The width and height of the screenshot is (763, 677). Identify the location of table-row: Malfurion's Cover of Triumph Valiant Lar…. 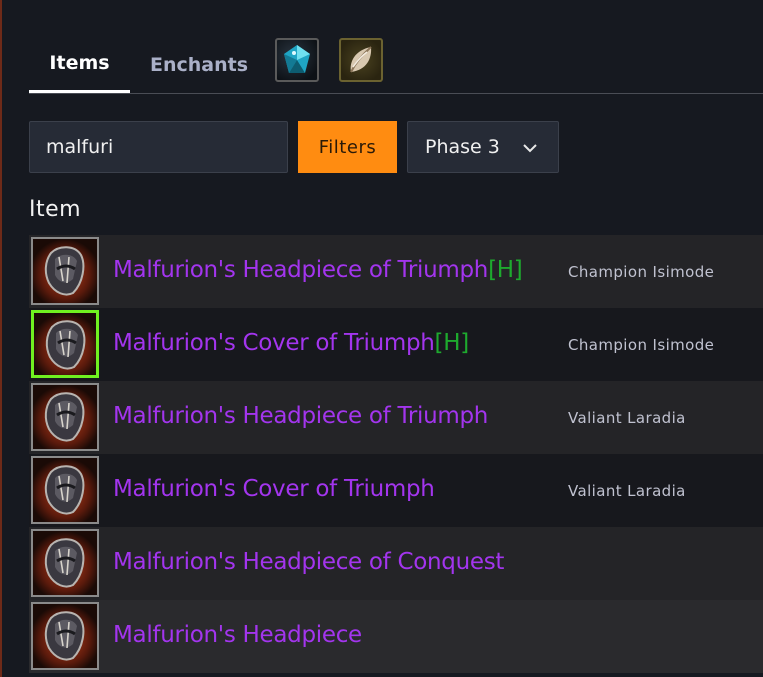
(396, 490).